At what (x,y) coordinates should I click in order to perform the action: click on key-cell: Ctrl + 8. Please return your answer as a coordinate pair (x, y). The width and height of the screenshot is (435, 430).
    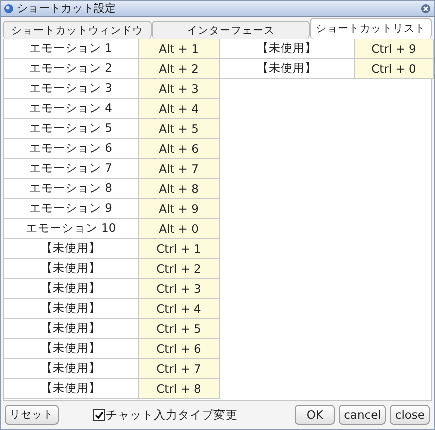
    Looking at the image, I should click on (179, 389).